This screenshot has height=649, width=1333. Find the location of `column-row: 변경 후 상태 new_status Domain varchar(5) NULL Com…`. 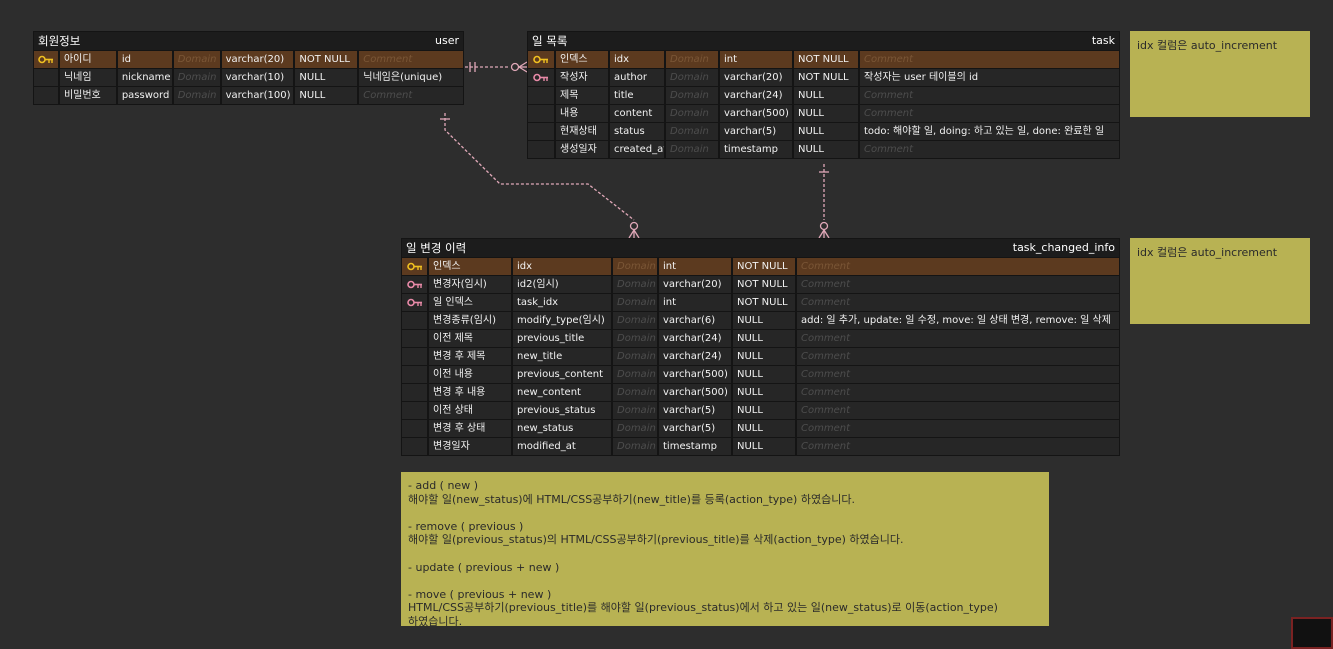

column-row: 변경 후 상태 new_status Domain varchar(5) NULL Com… is located at coordinates (760, 428).